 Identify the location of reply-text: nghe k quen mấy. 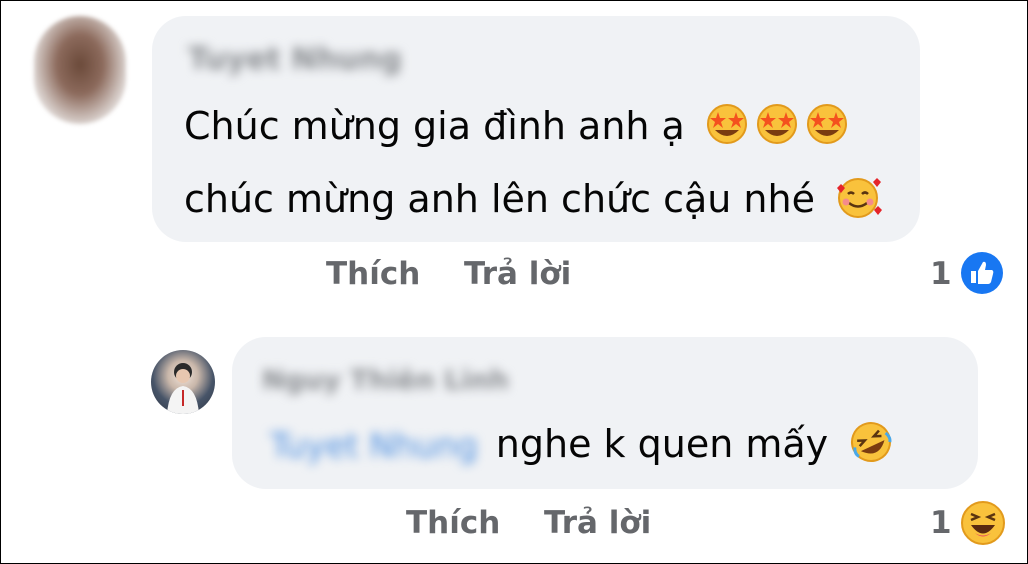
(662, 444).